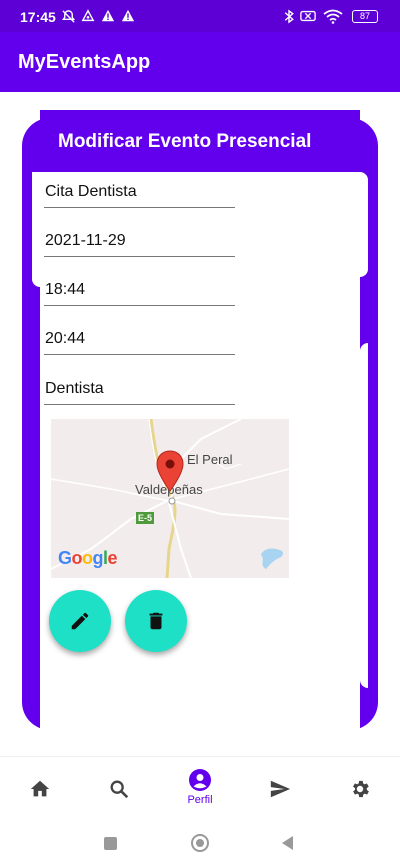 Image resolution: width=400 pixels, height=867 pixels. Describe the element at coordinates (84, 62) in the screenshot. I see `app-title: MyEventsApp` at that location.